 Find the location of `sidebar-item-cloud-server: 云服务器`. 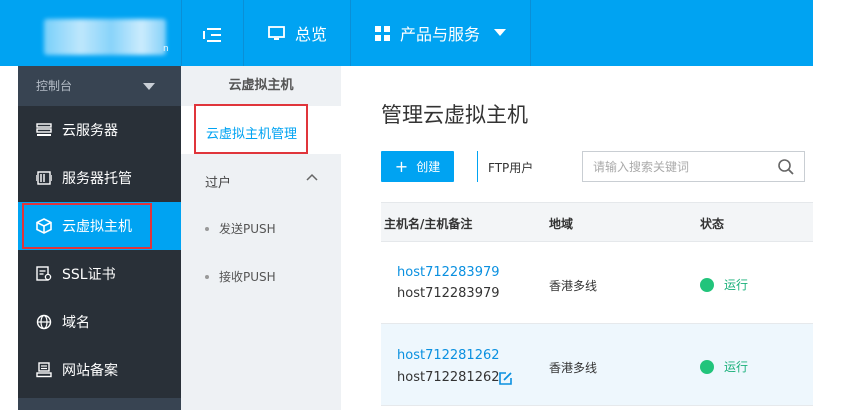

sidebar-item-cloud-server: 云服务器 is located at coordinates (99, 130).